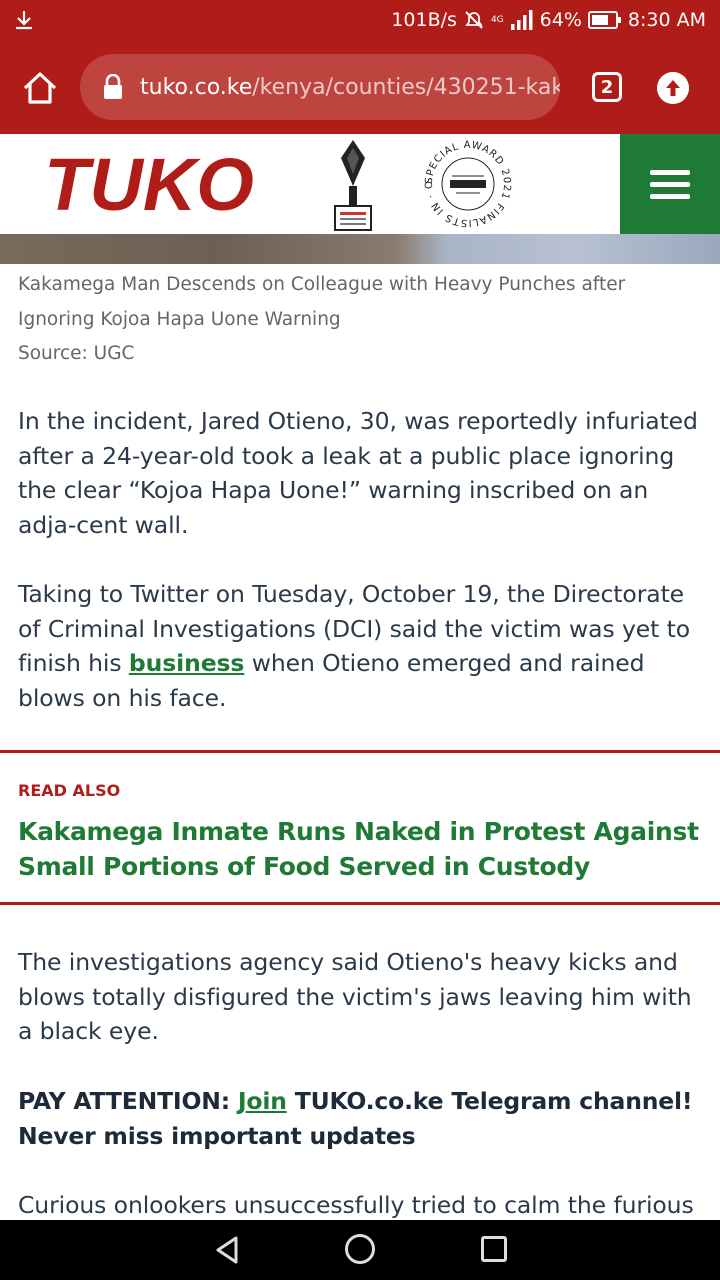 The image size is (720, 1280). Describe the element at coordinates (560, 20) in the screenshot. I see `battery-level: 64%` at that location.